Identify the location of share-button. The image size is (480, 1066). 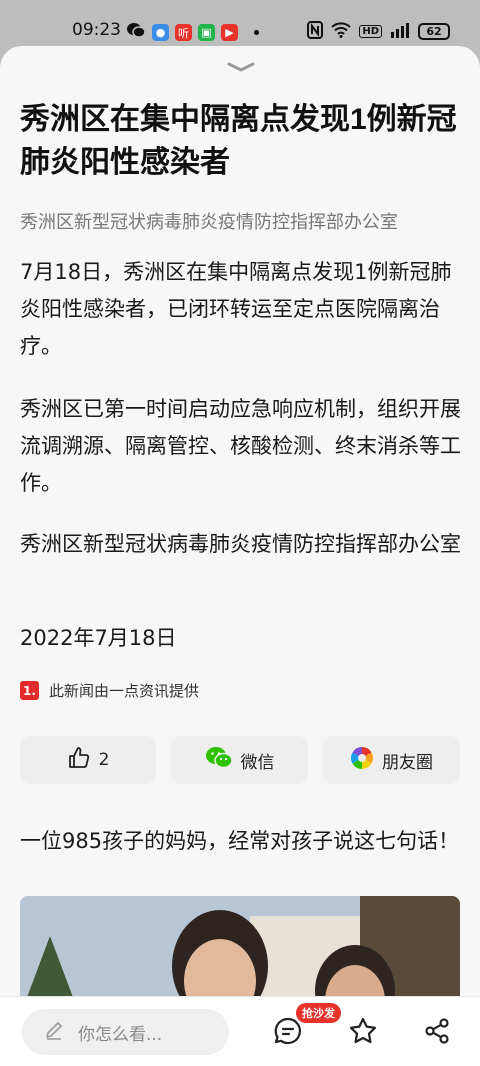
(437, 1031).